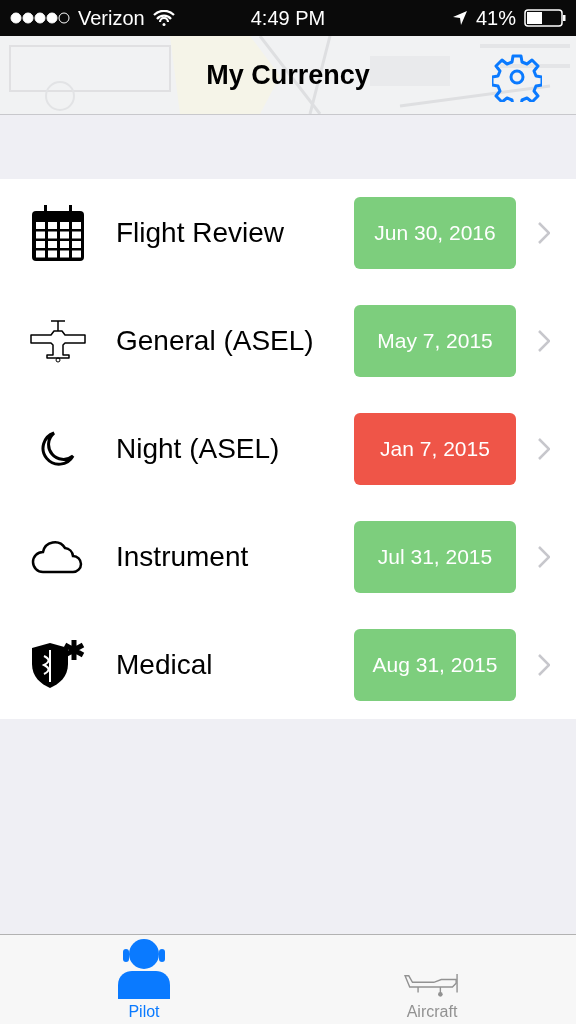  Describe the element at coordinates (58, 233) in the screenshot. I see `calendar-icon` at that location.